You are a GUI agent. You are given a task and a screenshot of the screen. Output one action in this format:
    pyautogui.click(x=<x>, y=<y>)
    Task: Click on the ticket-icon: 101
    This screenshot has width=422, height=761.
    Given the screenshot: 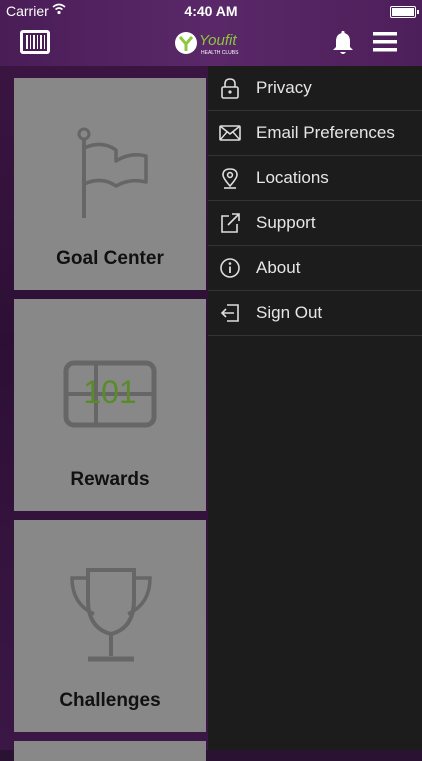 What is the action you would take?
    pyautogui.click(x=110, y=394)
    